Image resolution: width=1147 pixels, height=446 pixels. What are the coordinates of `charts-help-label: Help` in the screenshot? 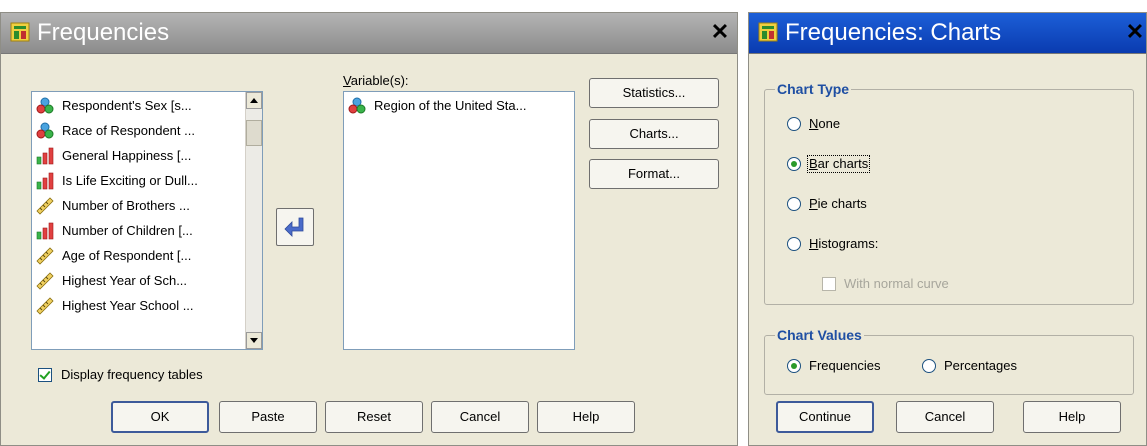 It's located at (1072, 416).